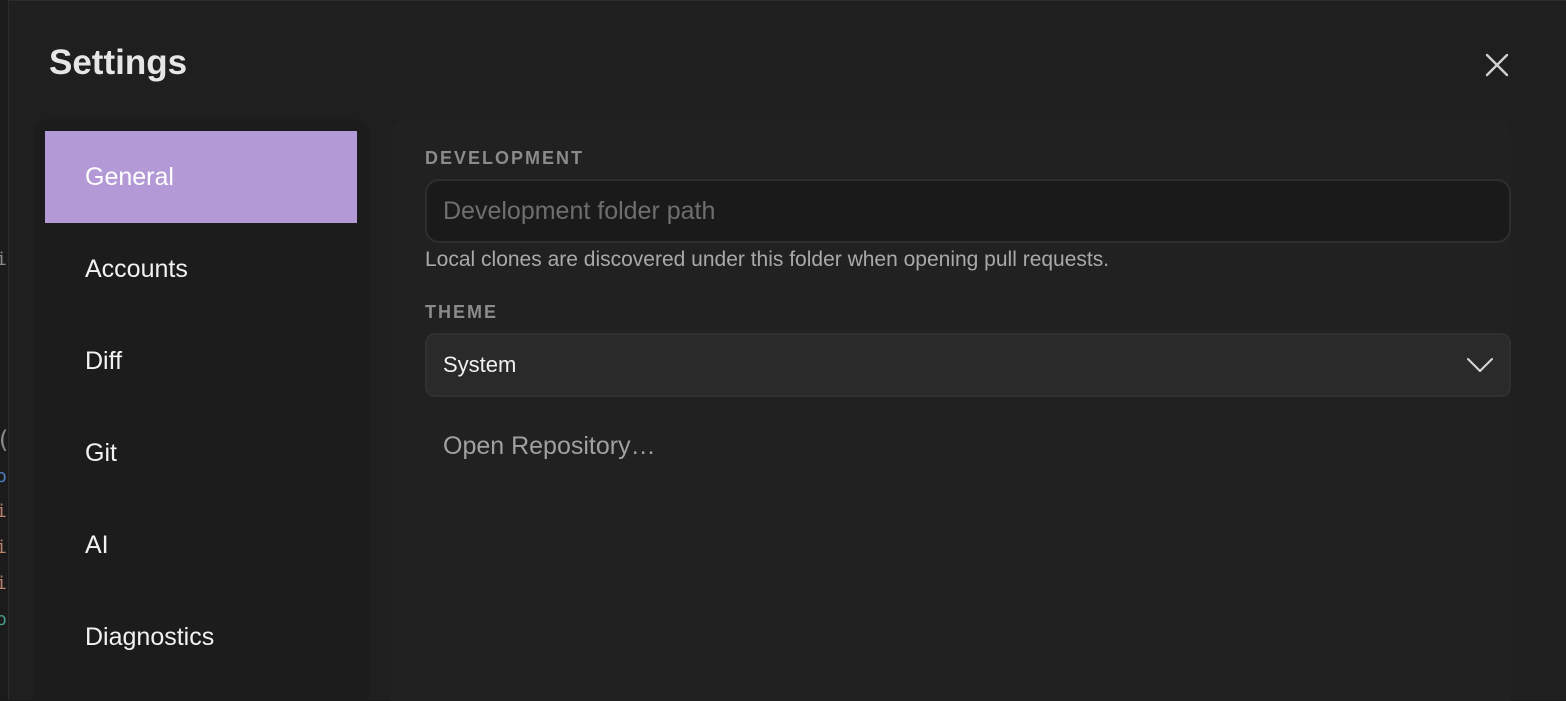 This screenshot has width=1566, height=701. I want to click on sidebar-item-accounts: Accounts, so click(201, 269).